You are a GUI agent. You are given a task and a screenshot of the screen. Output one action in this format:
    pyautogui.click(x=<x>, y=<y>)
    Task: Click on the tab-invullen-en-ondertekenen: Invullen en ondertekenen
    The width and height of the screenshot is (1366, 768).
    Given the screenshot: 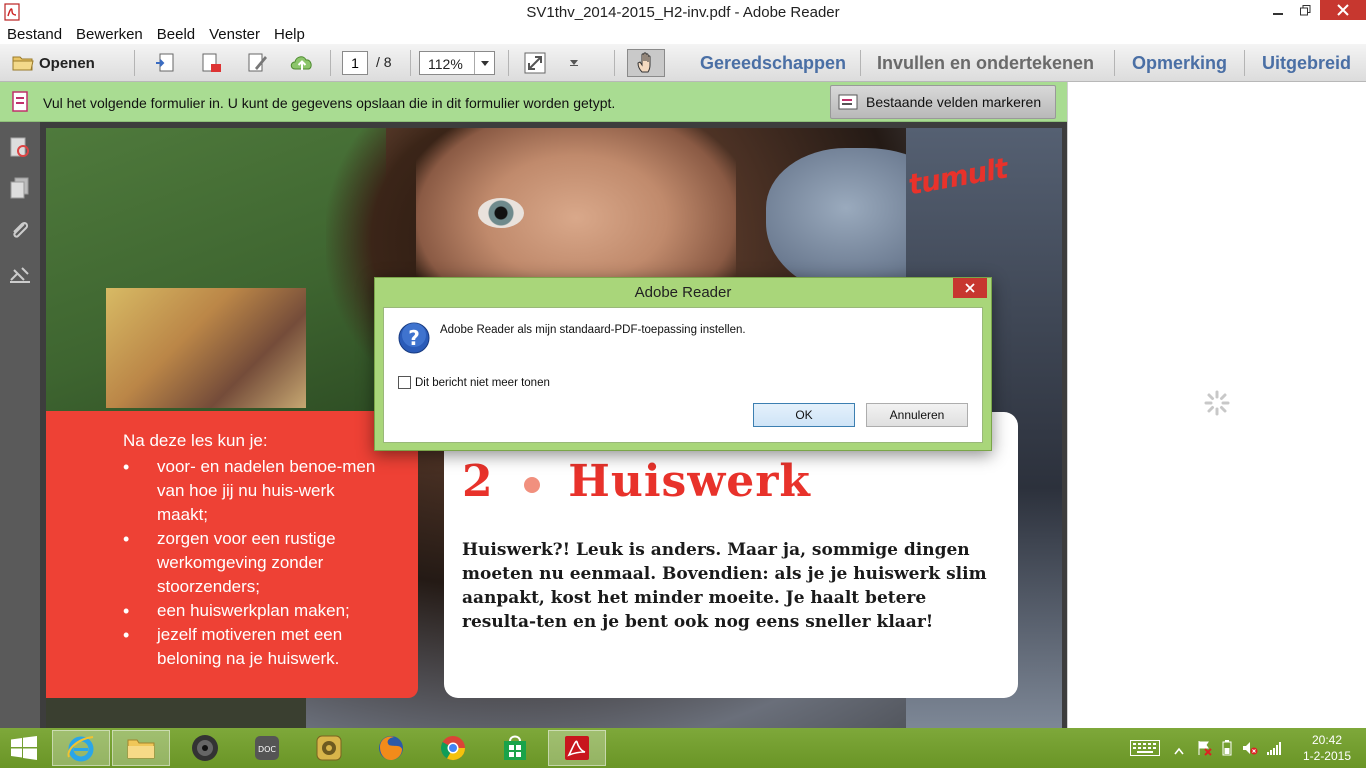 What is the action you would take?
    pyautogui.click(x=985, y=63)
    